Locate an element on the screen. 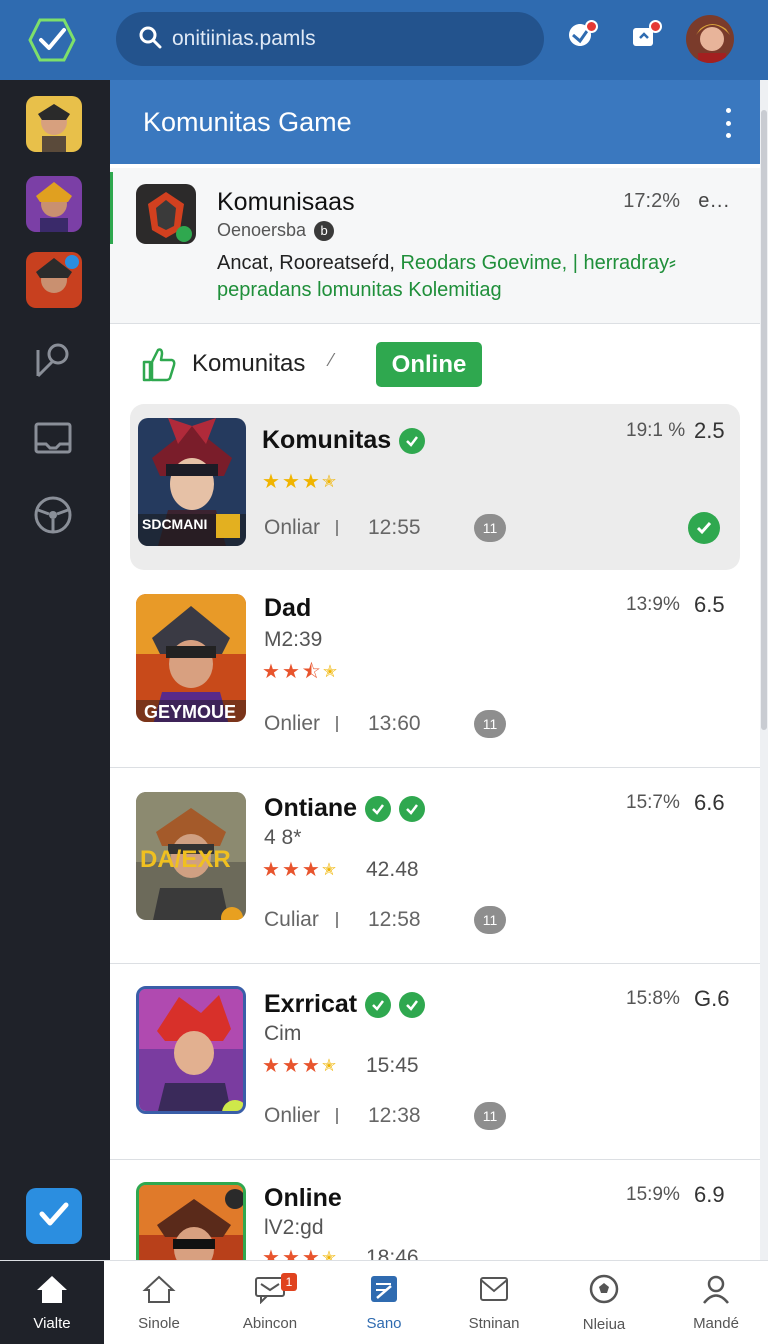  game-thumbnail: GEYMOUE is located at coordinates (191, 658).